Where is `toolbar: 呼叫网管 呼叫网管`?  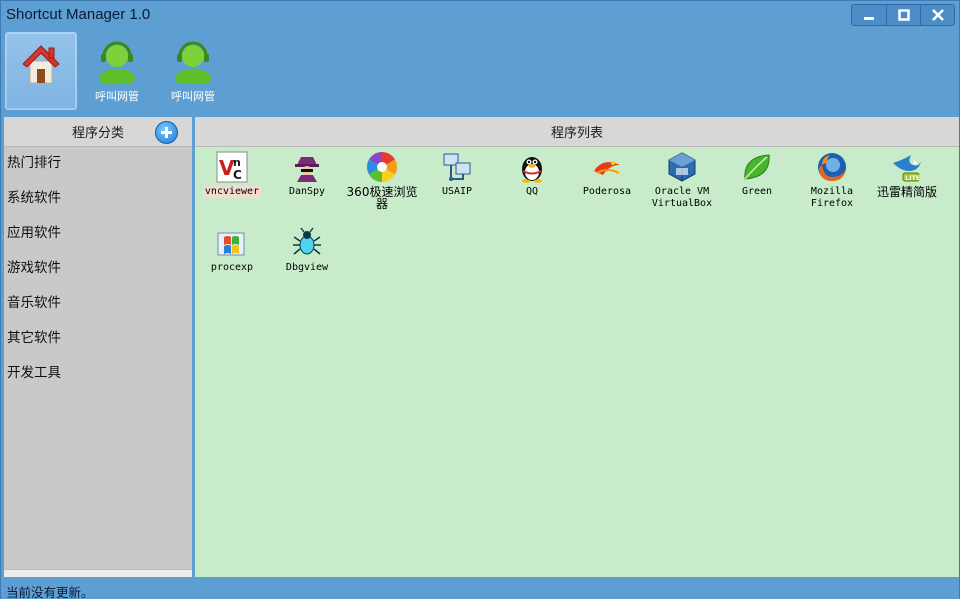
toolbar: 呼叫网管 呼叫网管 is located at coordinates (119, 72).